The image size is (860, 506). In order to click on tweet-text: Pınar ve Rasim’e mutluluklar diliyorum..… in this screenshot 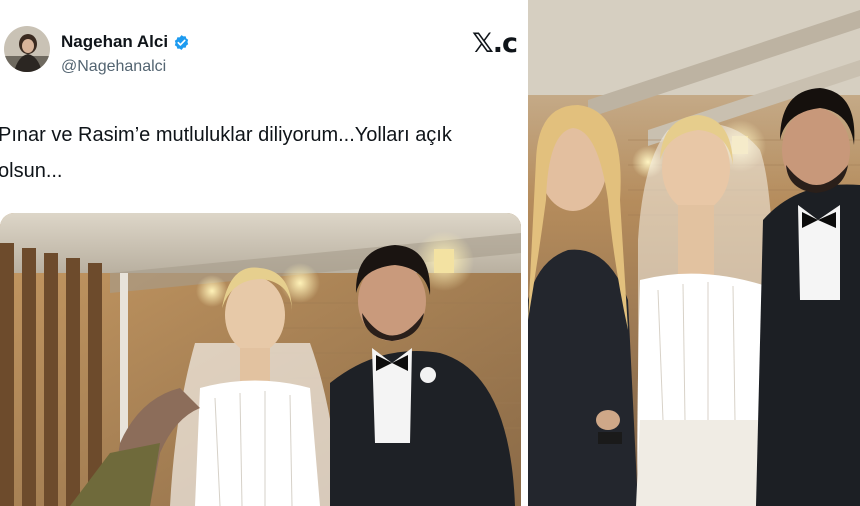, I will do `click(229, 153)`.